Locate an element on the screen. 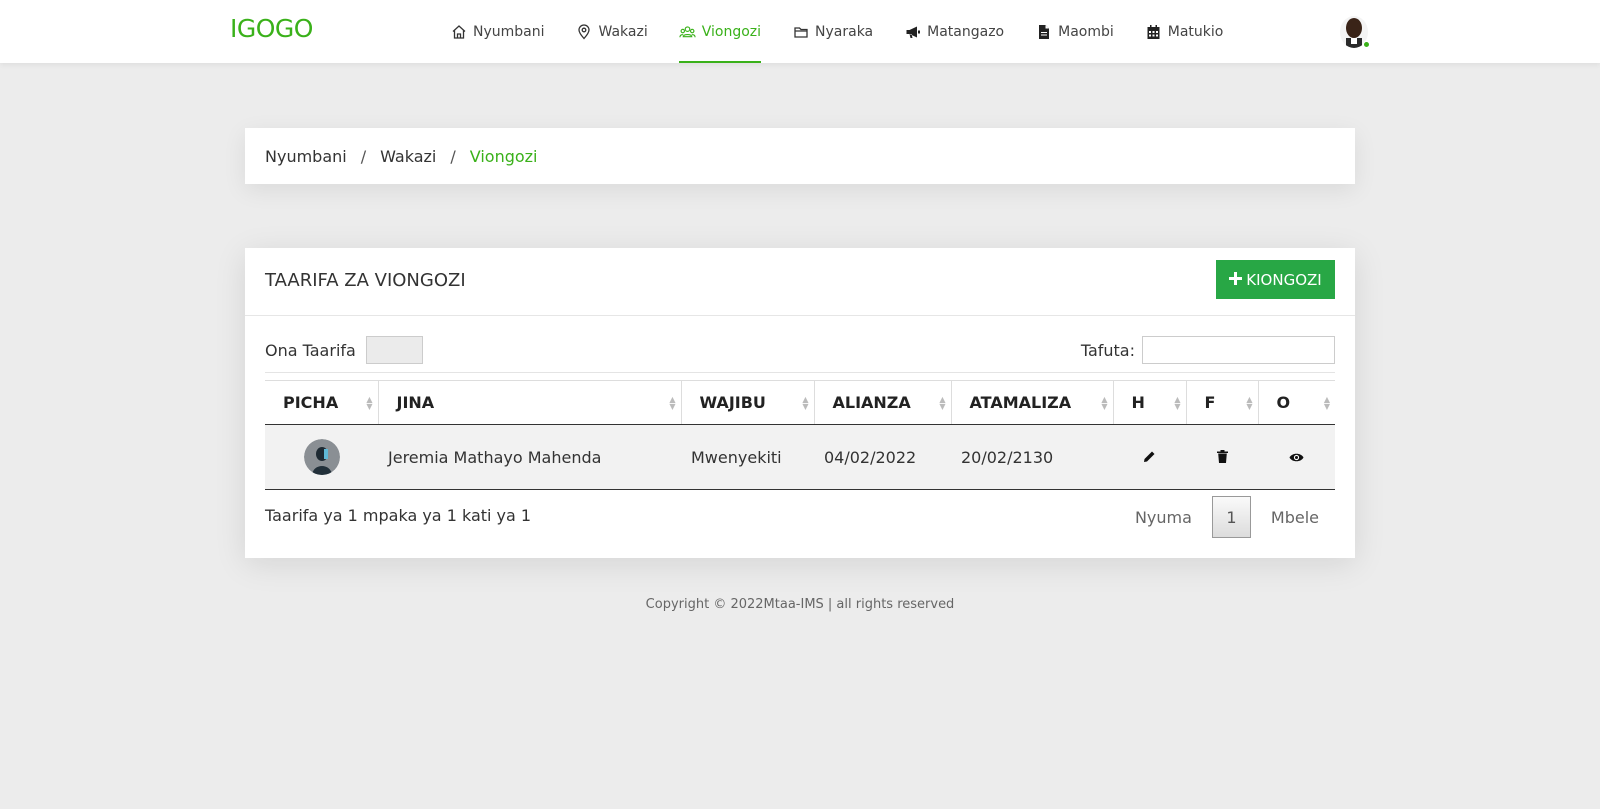  breadcrumb-wakazi: Wakazi is located at coordinates (408, 156).